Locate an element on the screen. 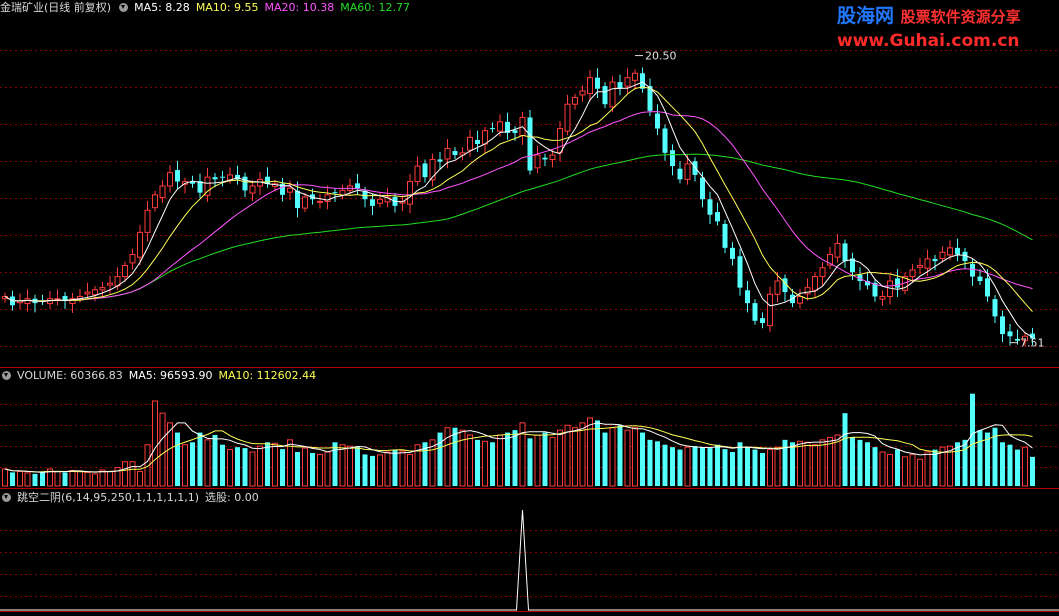 This screenshot has height=616, width=1059. guhai-watermark: 股海网 股票软件资源分享 www.Guhai.com.cn is located at coordinates (946, 29).